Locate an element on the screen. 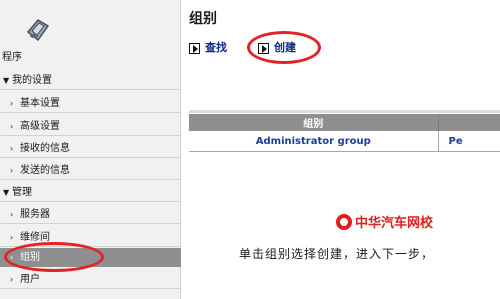  sidebar-item-label: 服务器 is located at coordinates (35, 214).